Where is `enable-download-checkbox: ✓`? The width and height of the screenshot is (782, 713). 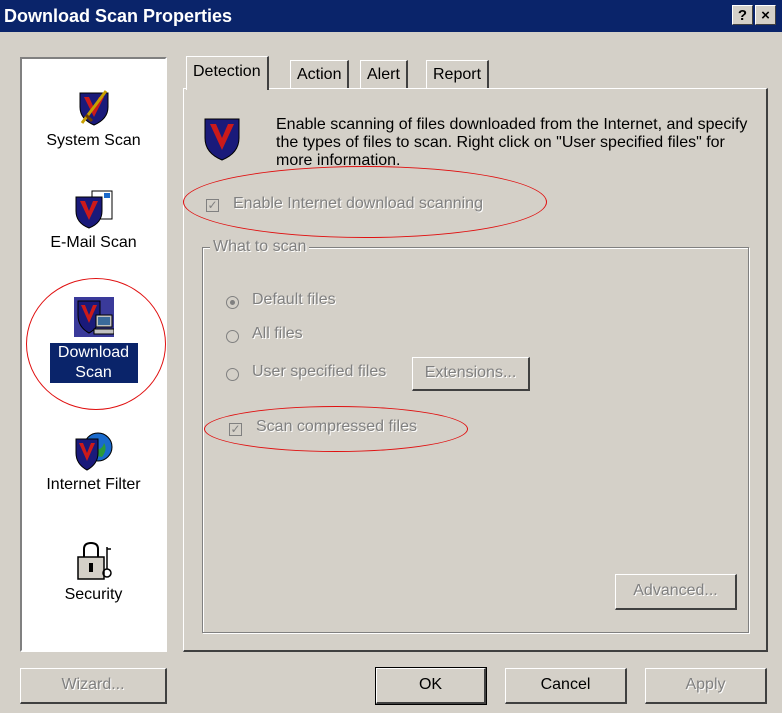 enable-download-checkbox: ✓ is located at coordinates (212, 205).